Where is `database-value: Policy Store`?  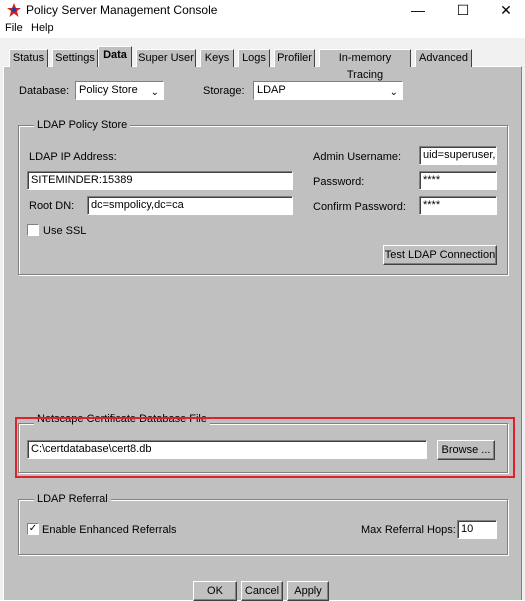 database-value: Policy Store is located at coordinates (108, 90).